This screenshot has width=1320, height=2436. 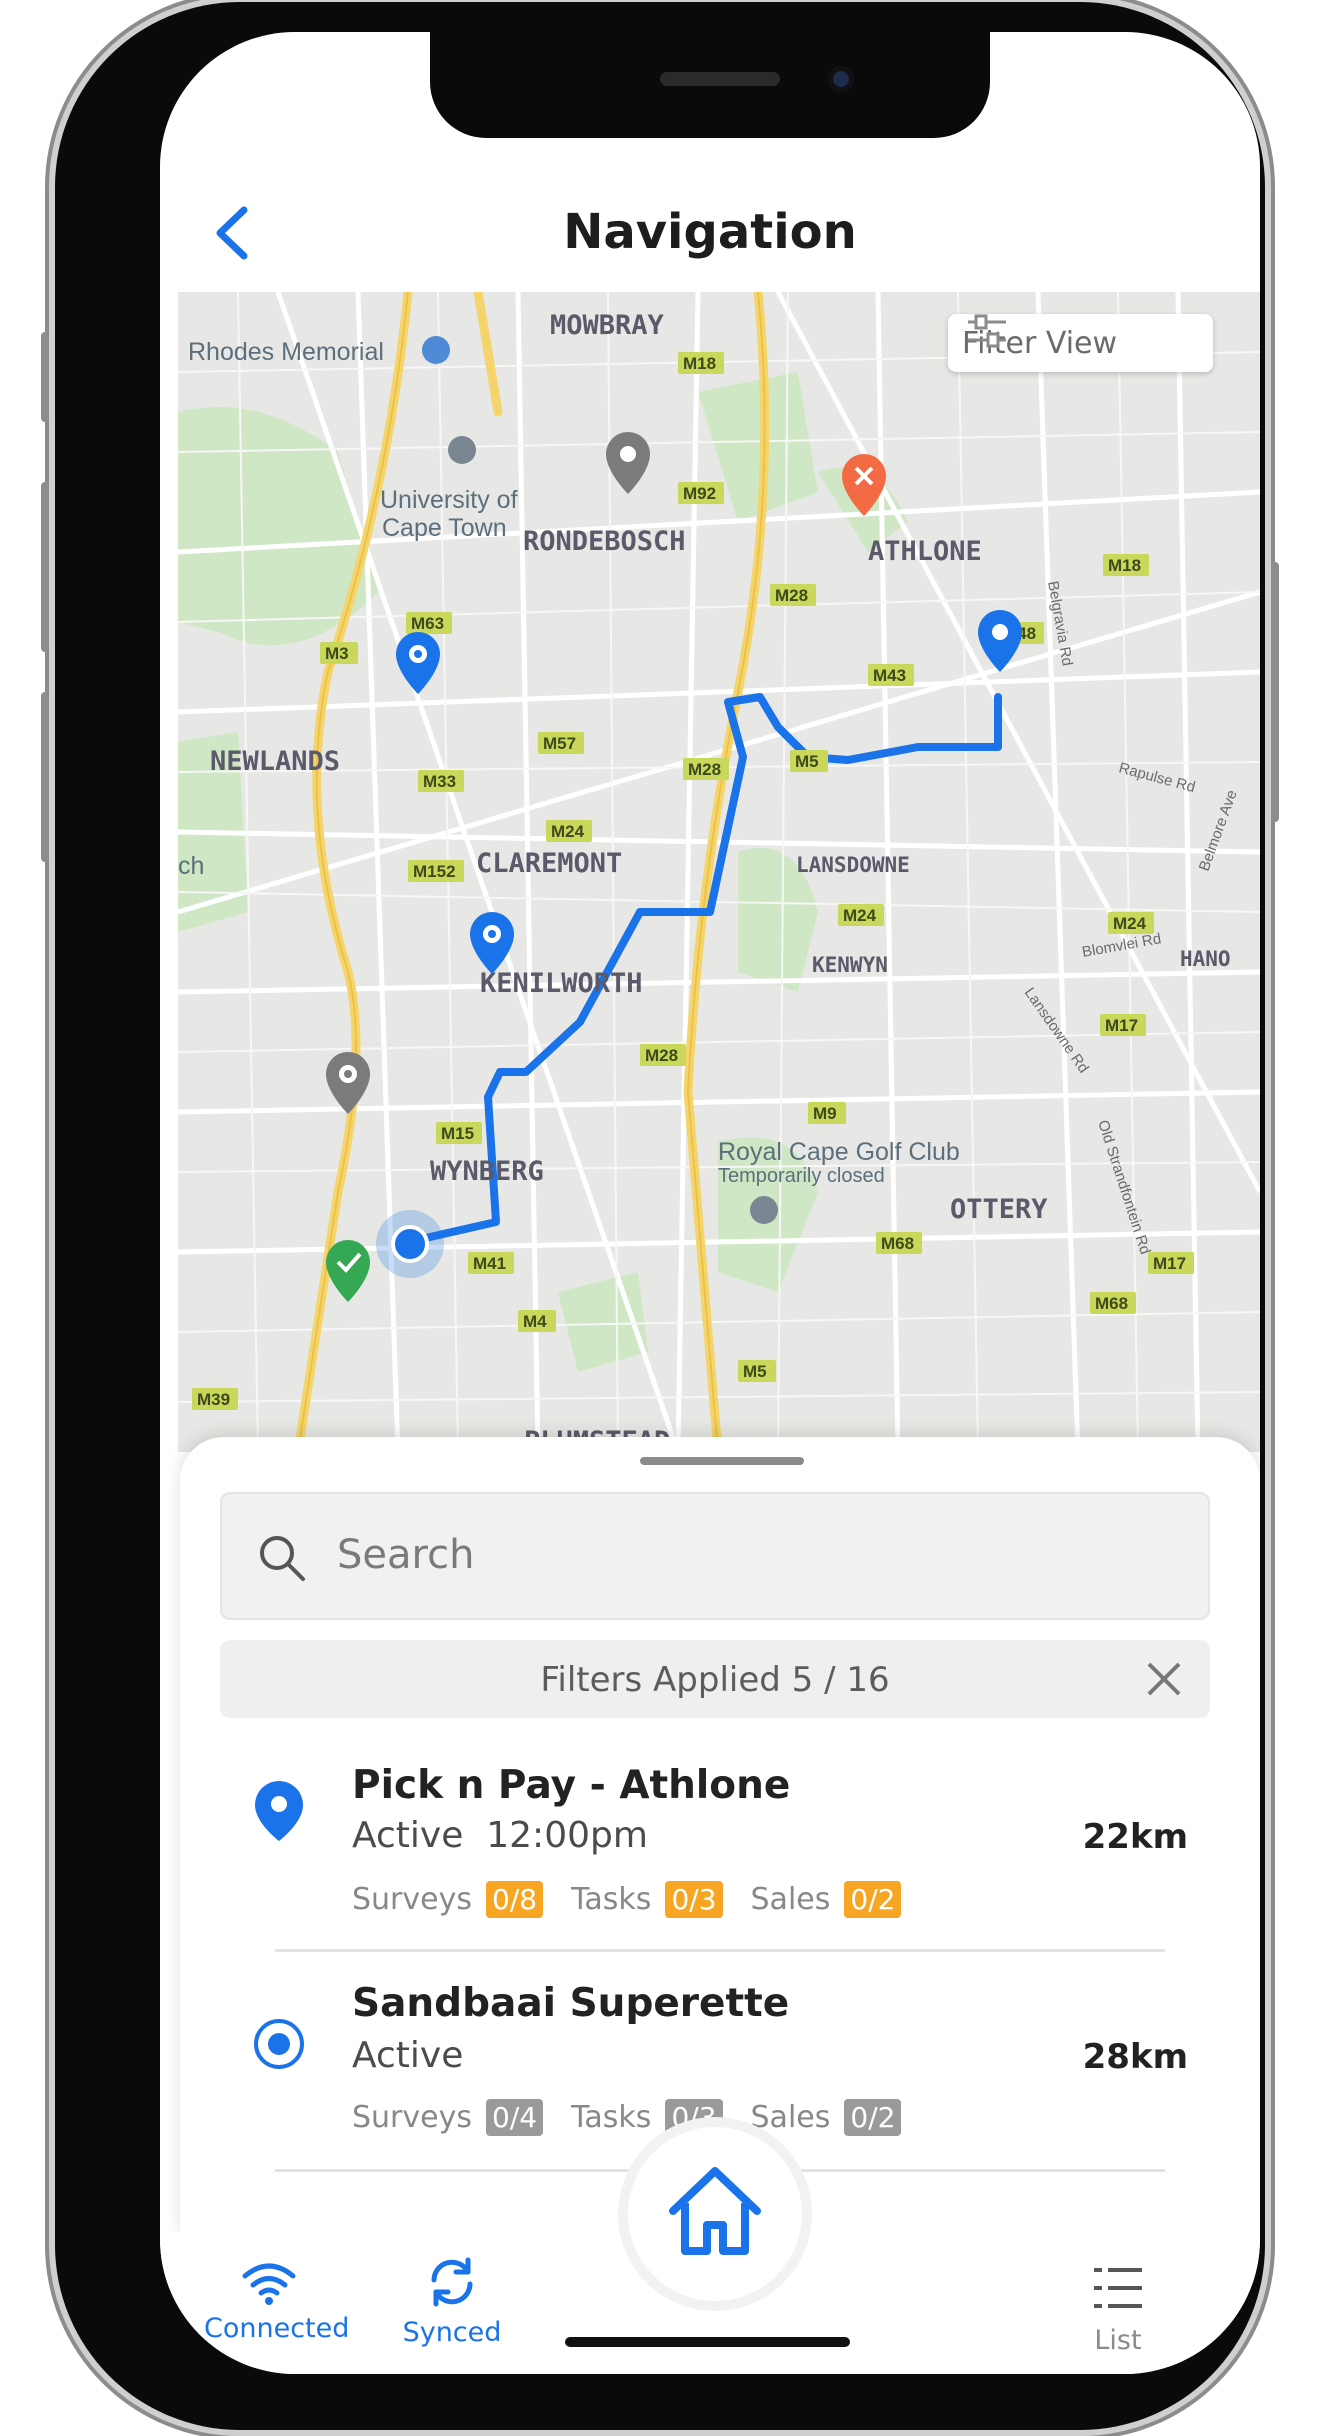 I want to click on filter-view-button: Filter View, so click(x=1080, y=343).